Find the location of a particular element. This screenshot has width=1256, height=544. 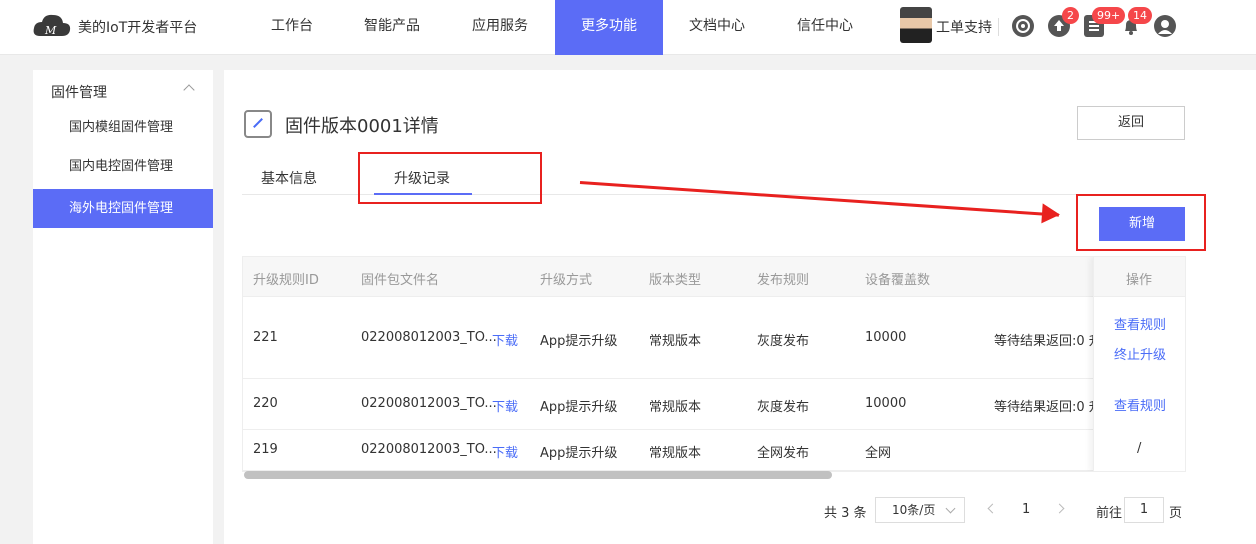

target-icon is located at coordinates (1023, 26).